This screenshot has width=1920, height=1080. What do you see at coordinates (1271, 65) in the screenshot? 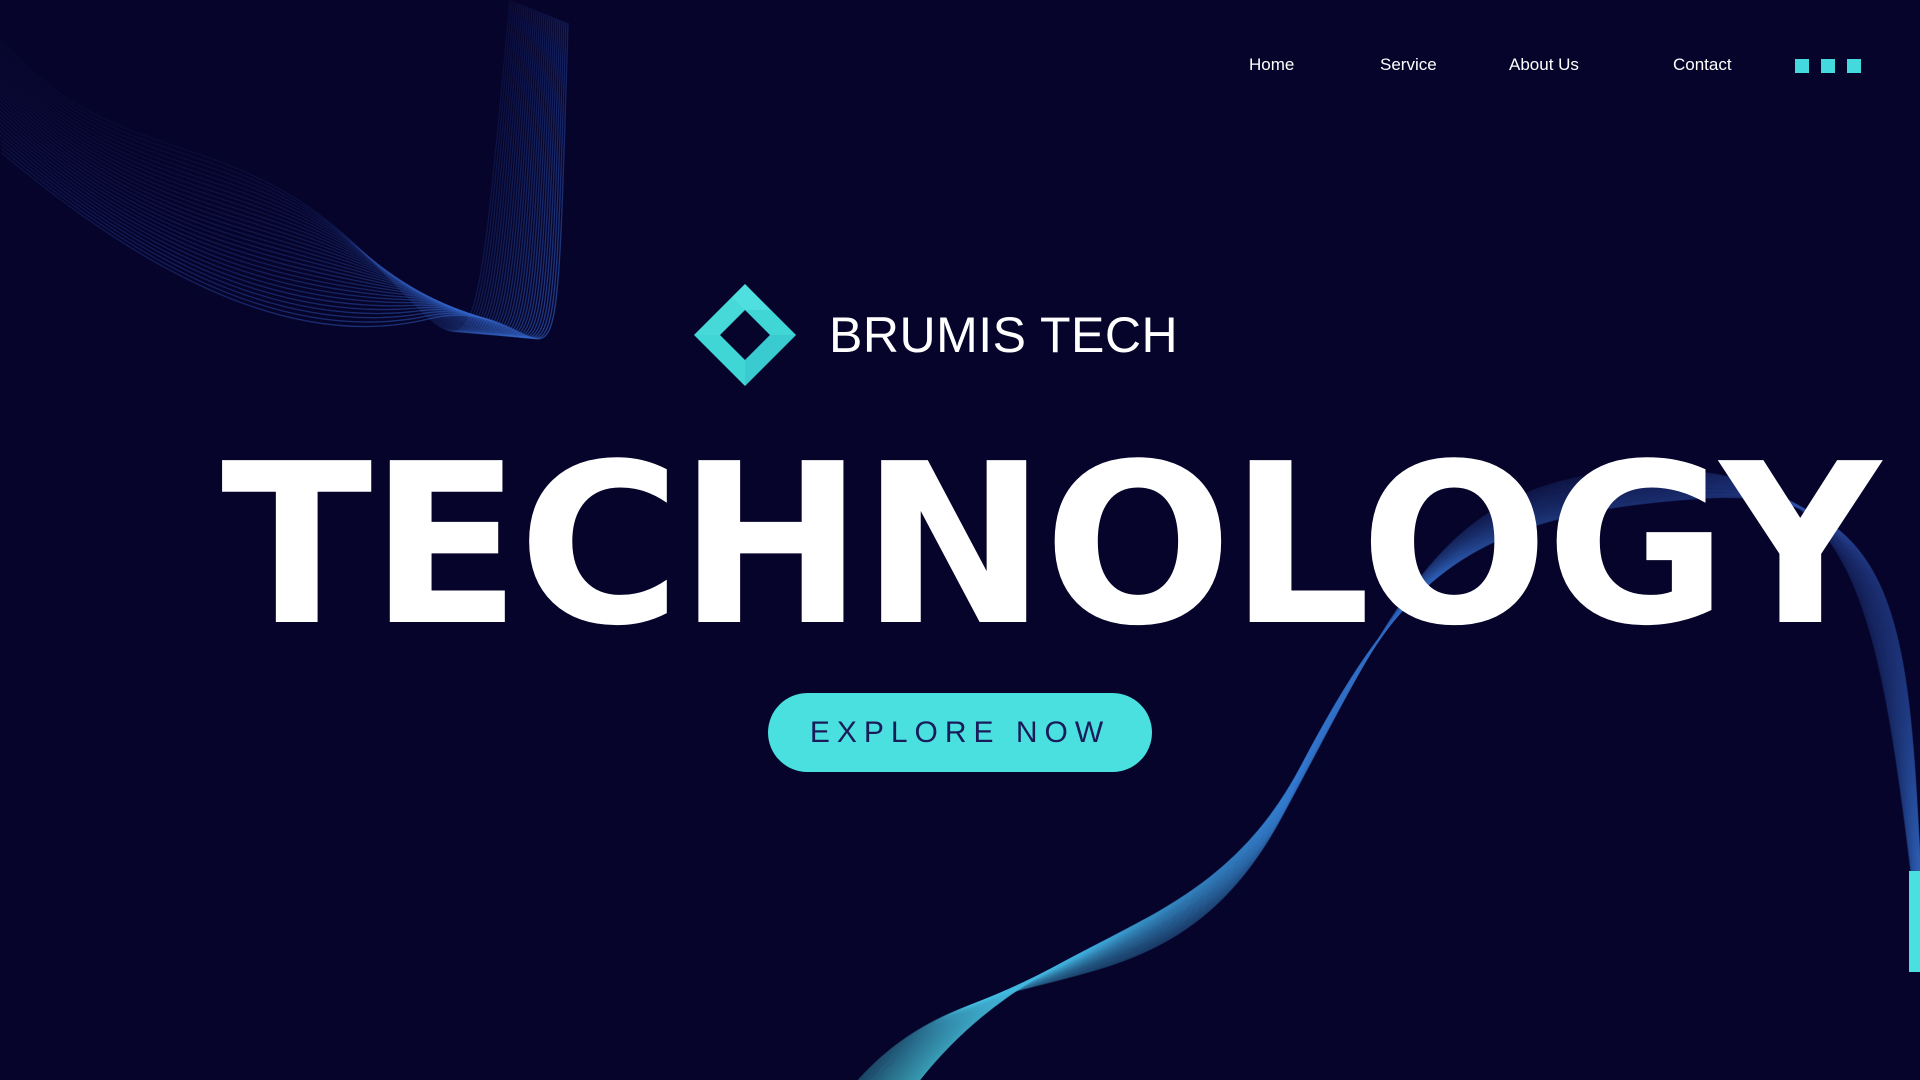
I see `nav-link-home: Home` at bounding box center [1271, 65].